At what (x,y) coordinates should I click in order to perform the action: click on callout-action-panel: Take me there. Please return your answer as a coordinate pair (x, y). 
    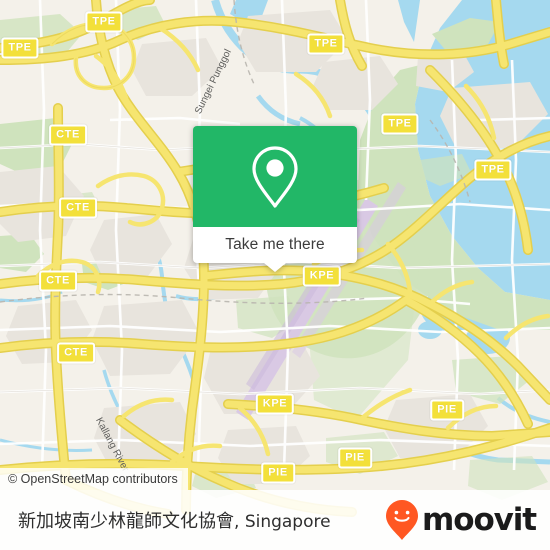
    Looking at the image, I should click on (275, 245).